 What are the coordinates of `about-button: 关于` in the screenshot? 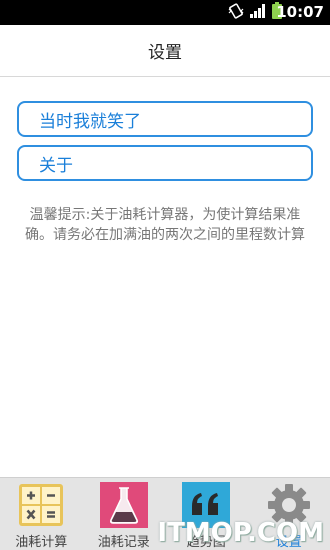 It's located at (165, 163).